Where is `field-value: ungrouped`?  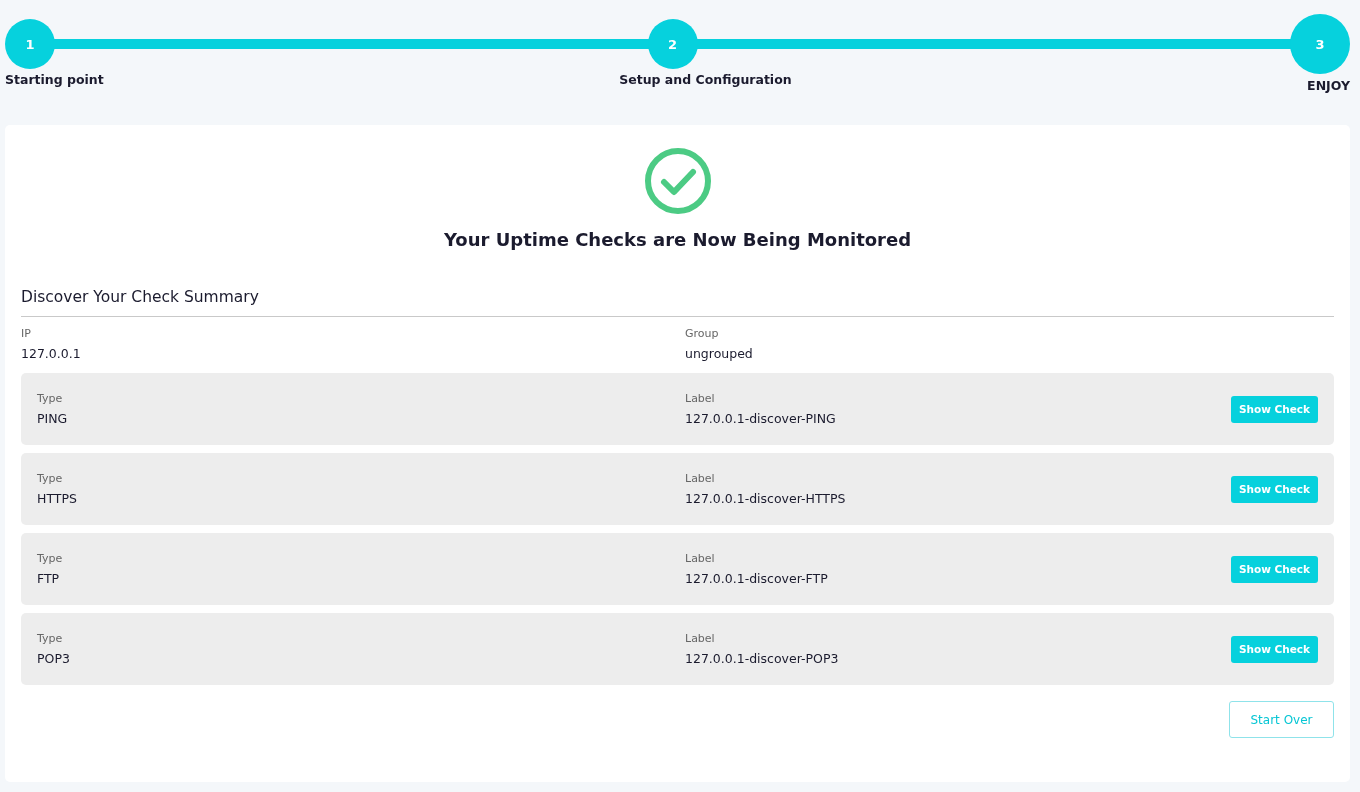
field-value: ungrouped is located at coordinates (719, 353).